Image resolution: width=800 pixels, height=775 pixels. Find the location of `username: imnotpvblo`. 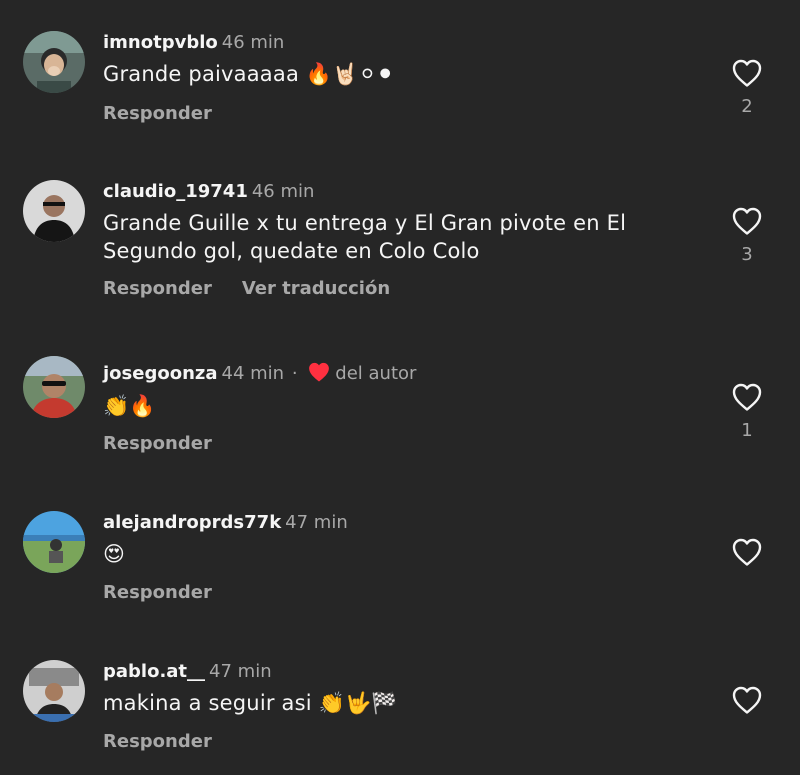

username: imnotpvblo is located at coordinates (160, 42).